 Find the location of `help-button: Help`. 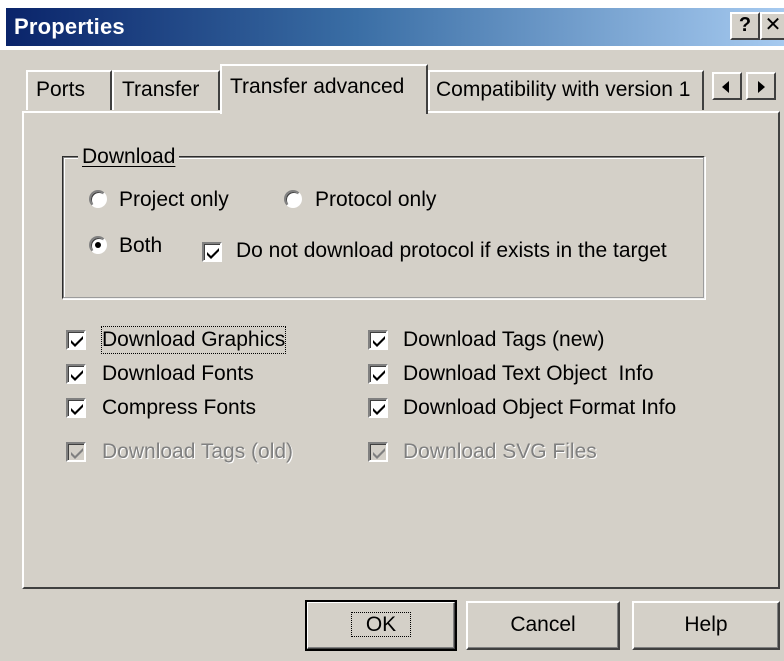

help-button: Help is located at coordinates (706, 625).